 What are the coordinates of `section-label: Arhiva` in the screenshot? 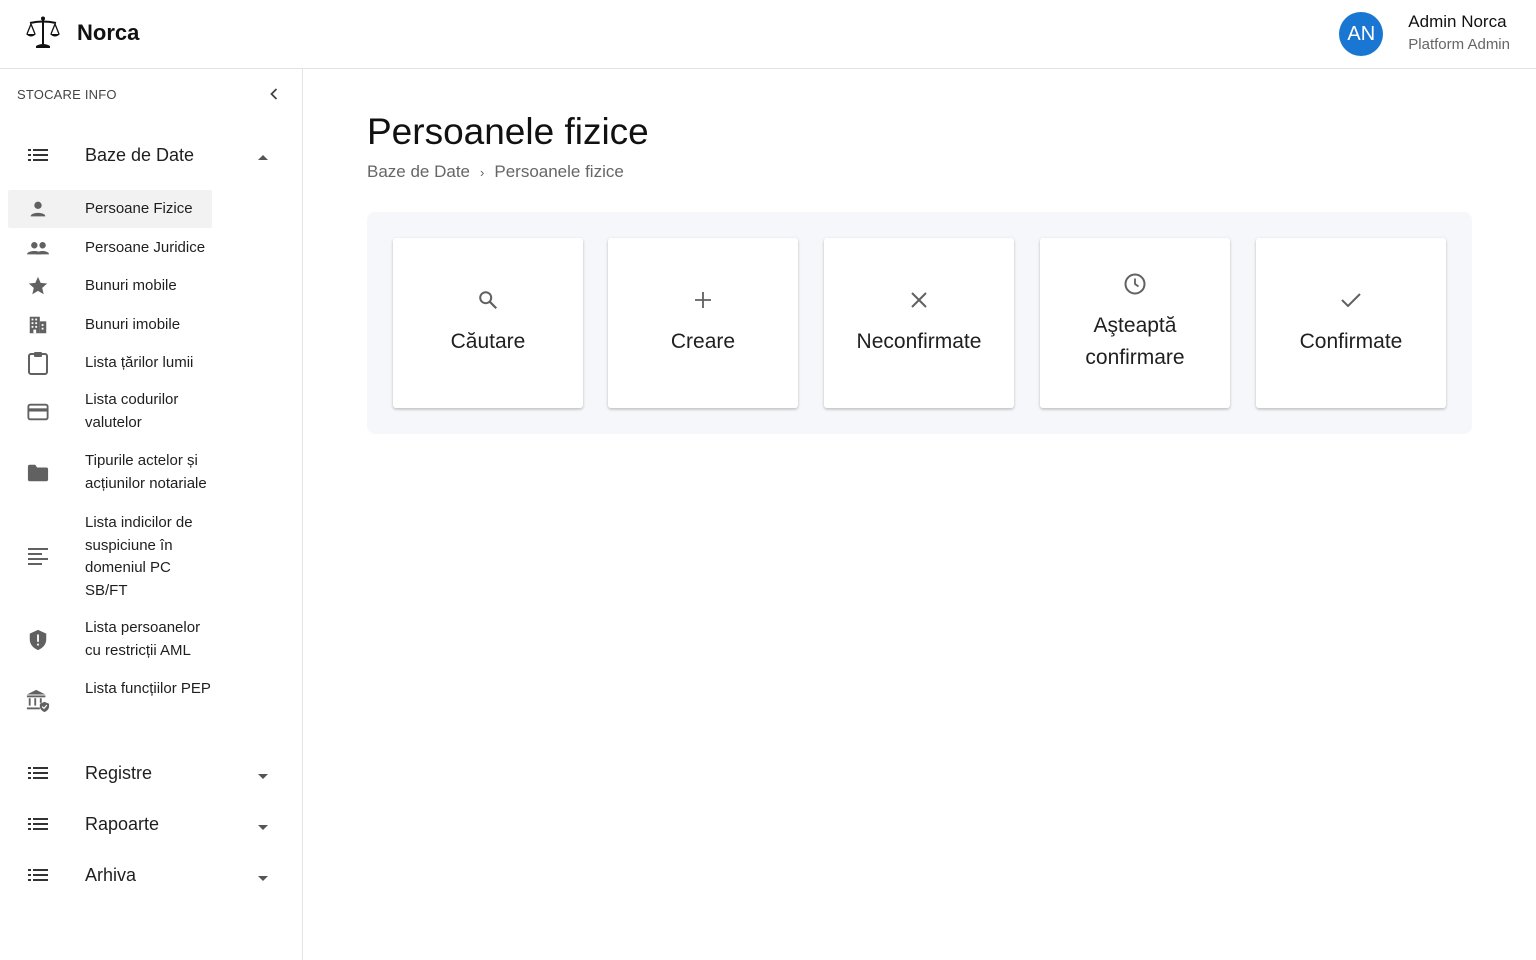 It's located at (111, 874).